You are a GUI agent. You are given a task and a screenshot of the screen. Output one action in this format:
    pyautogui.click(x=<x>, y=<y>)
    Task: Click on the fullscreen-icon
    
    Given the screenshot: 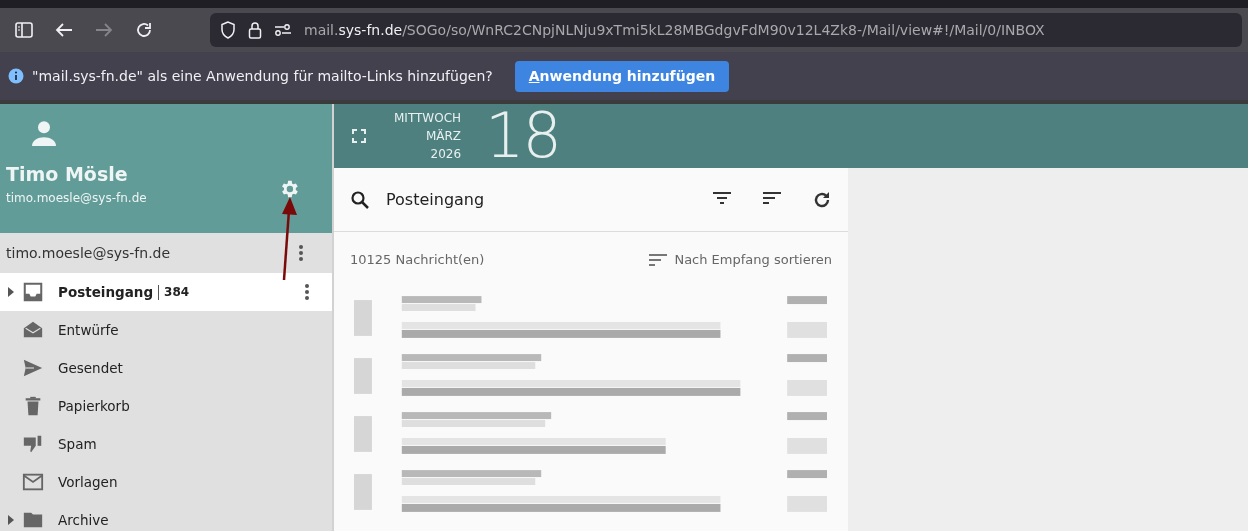 What is the action you would take?
    pyautogui.click(x=359, y=136)
    